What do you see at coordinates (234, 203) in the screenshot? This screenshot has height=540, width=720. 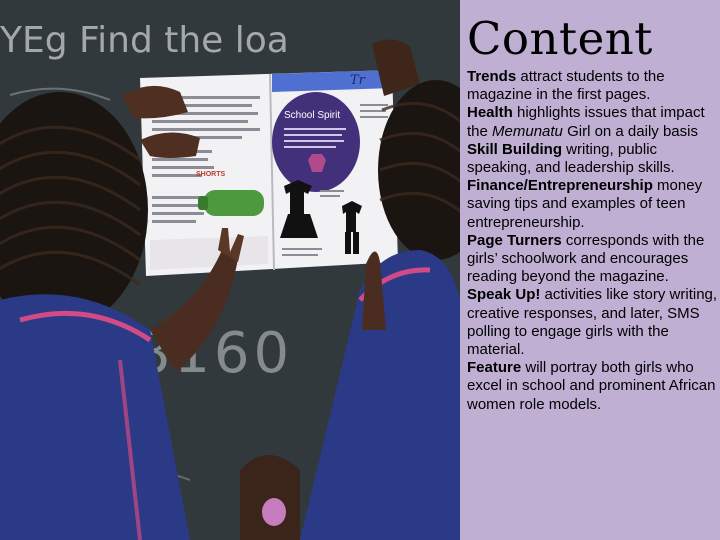 I see `bottle-image` at bounding box center [234, 203].